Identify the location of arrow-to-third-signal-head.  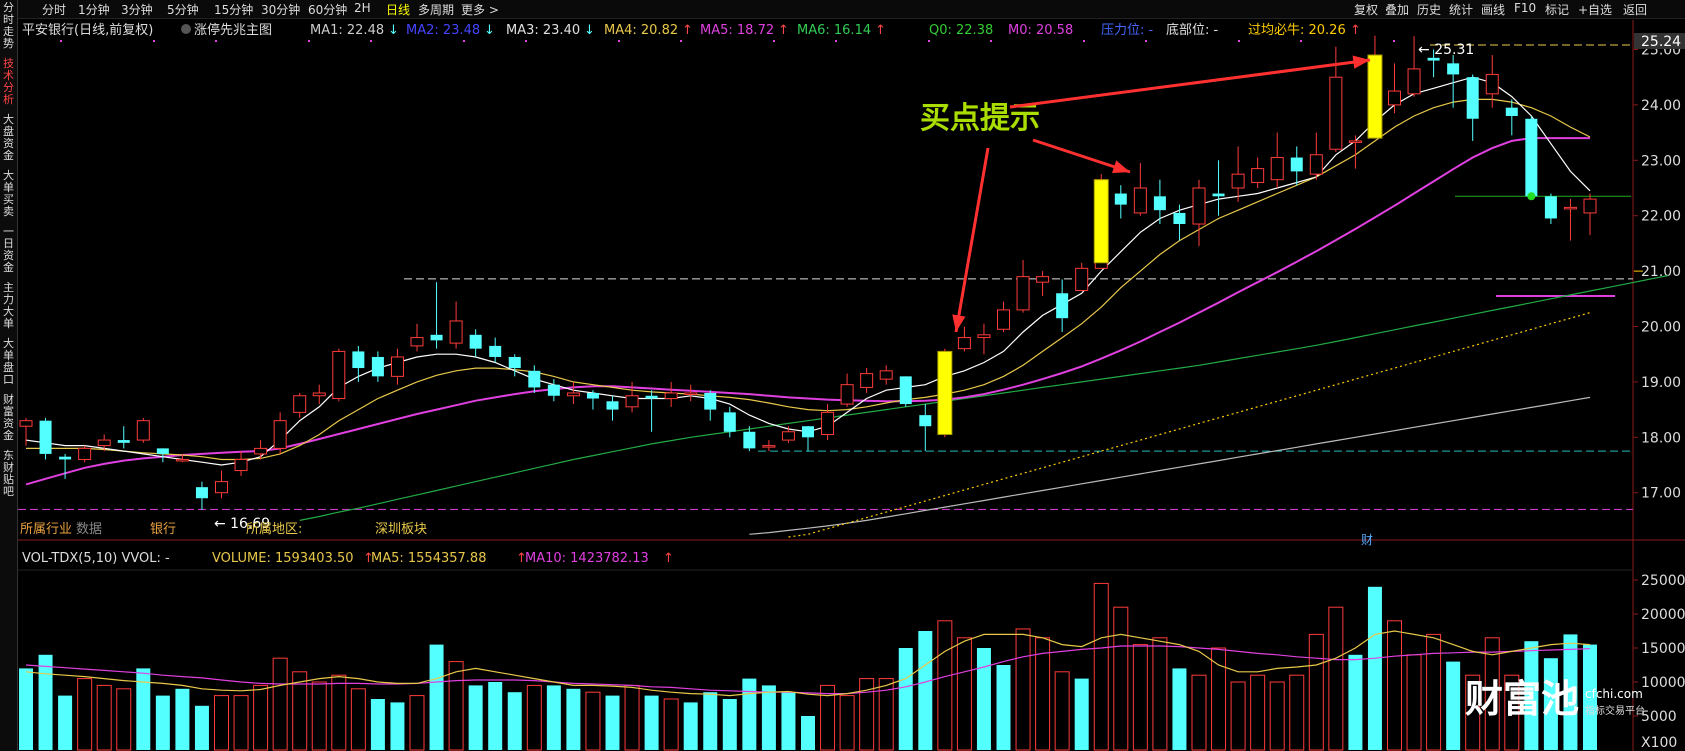
(1361, 62).